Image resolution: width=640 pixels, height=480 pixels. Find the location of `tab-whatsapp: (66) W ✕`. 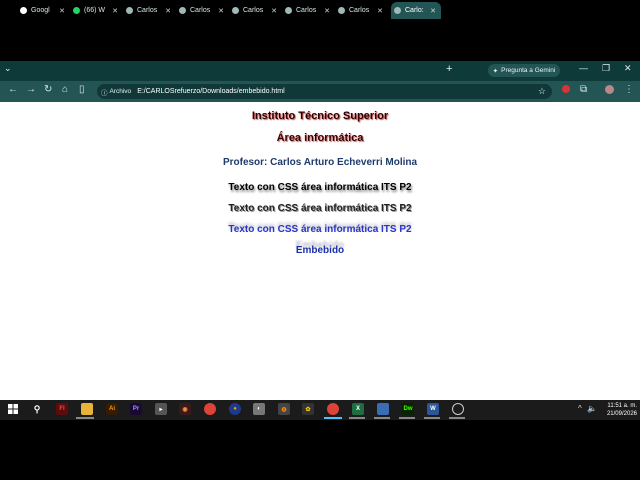

tab-whatsapp: (66) W ✕ is located at coordinates (98, 10).